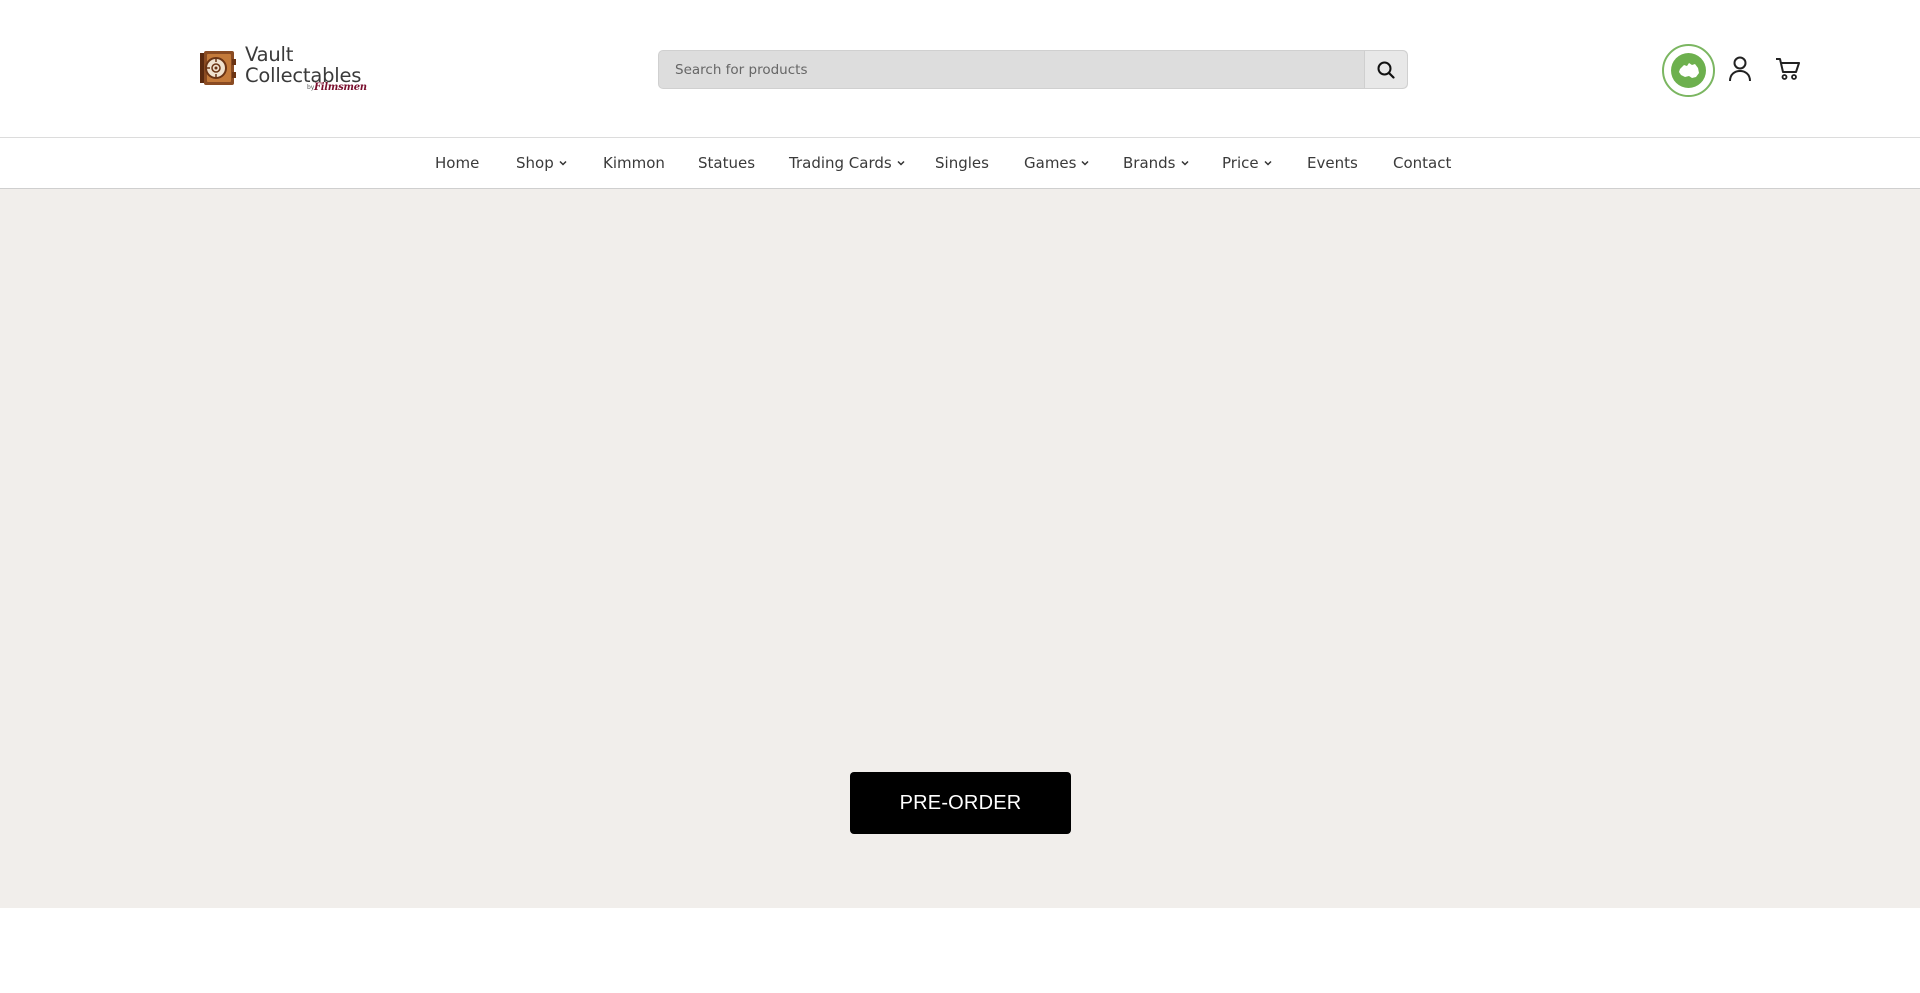  I want to click on nav-item-singles: Singles, so click(962, 163).